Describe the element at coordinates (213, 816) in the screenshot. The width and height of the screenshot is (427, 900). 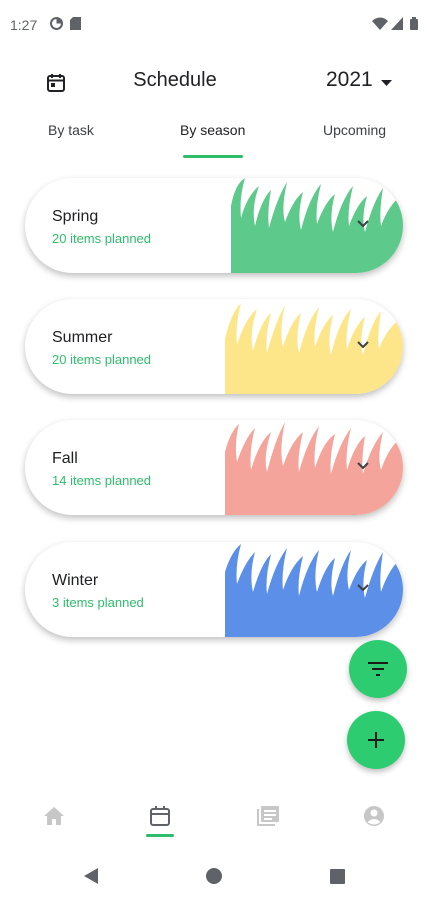
I see `bottom-navigation` at that location.